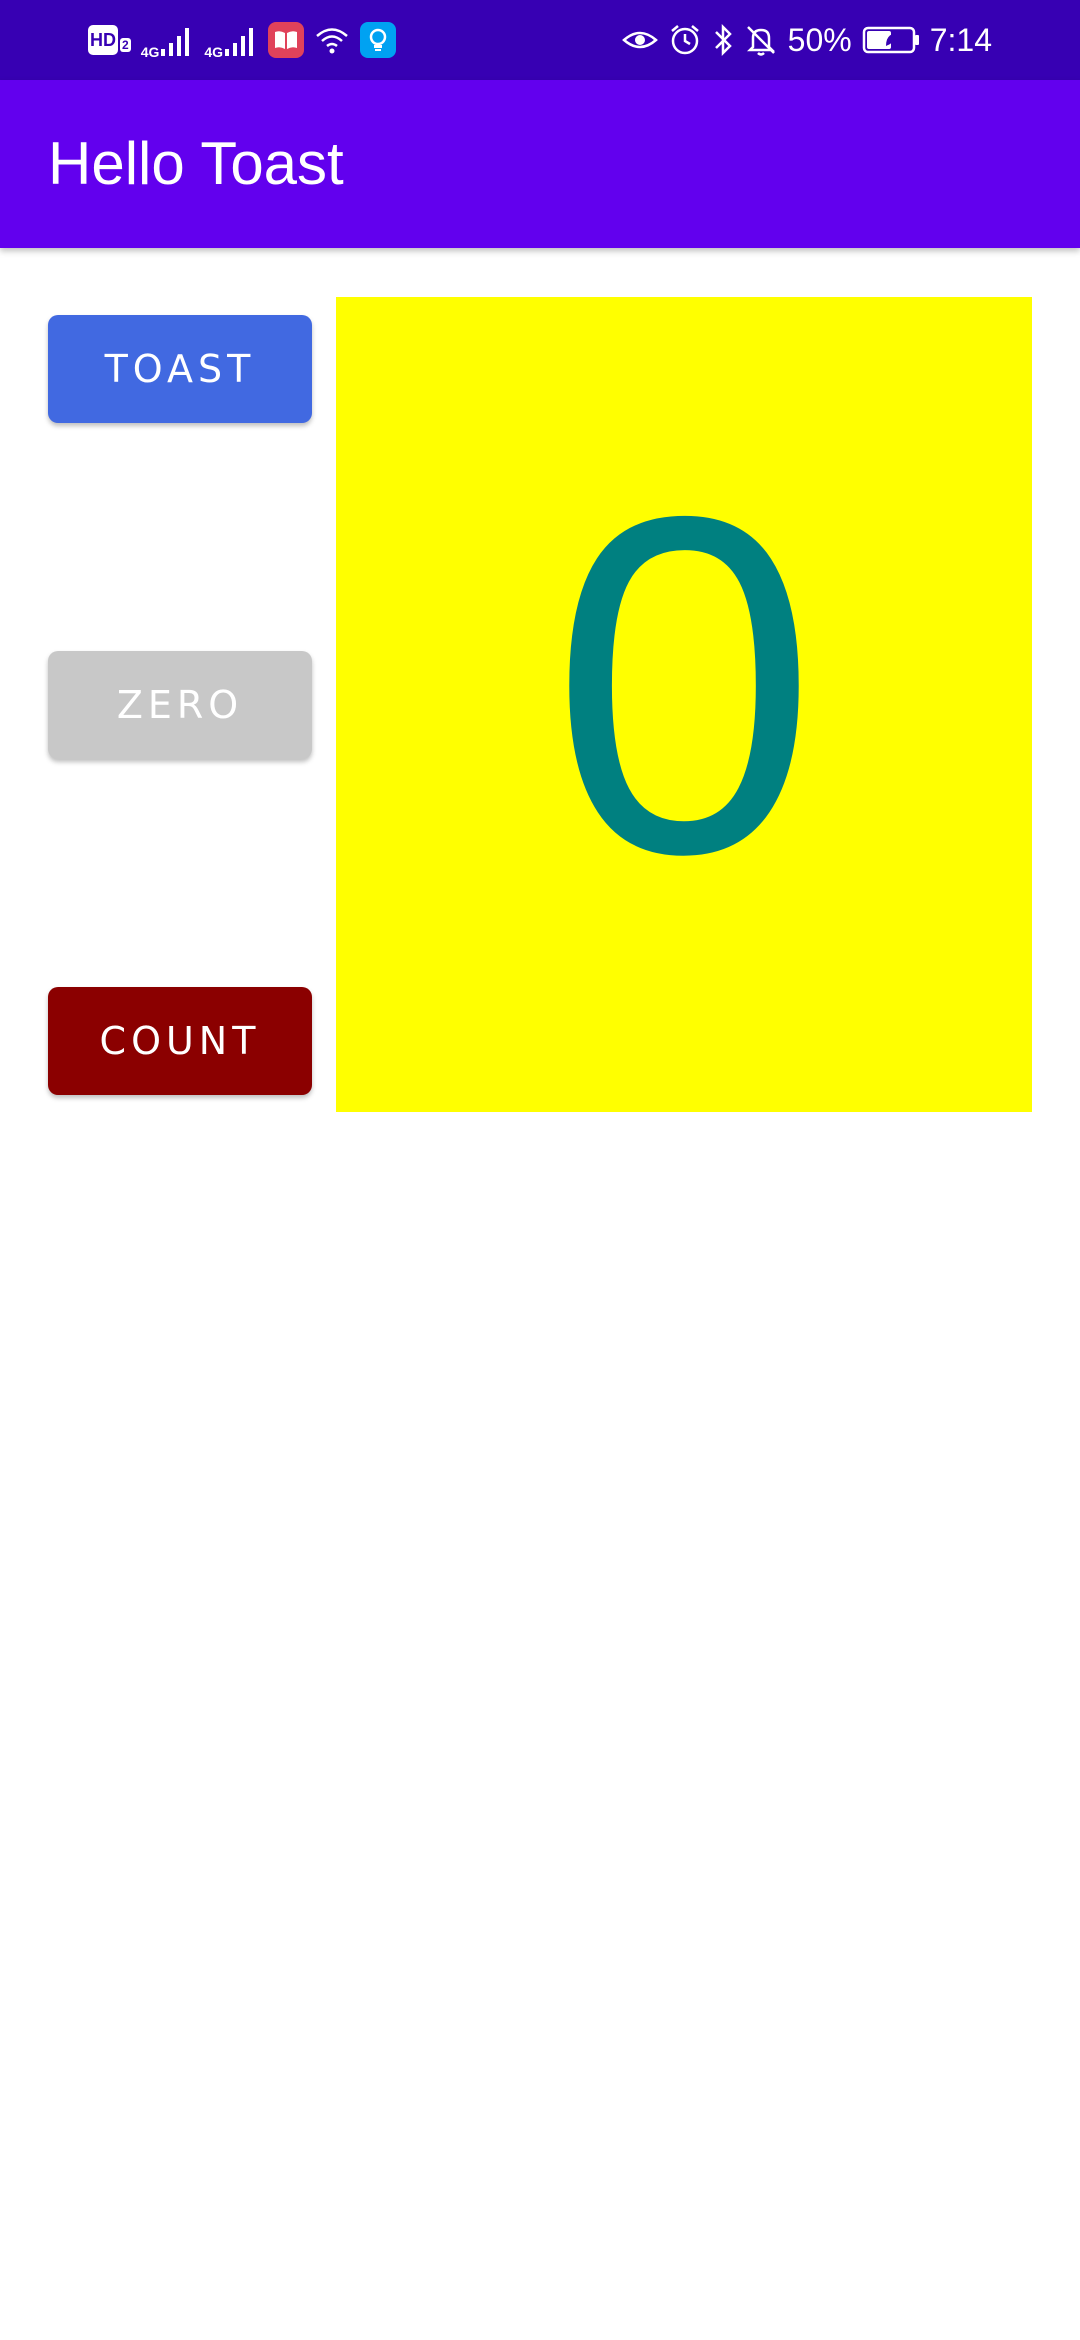 This screenshot has height=2340, width=1080. I want to click on mute-icon, so click(761, 40).